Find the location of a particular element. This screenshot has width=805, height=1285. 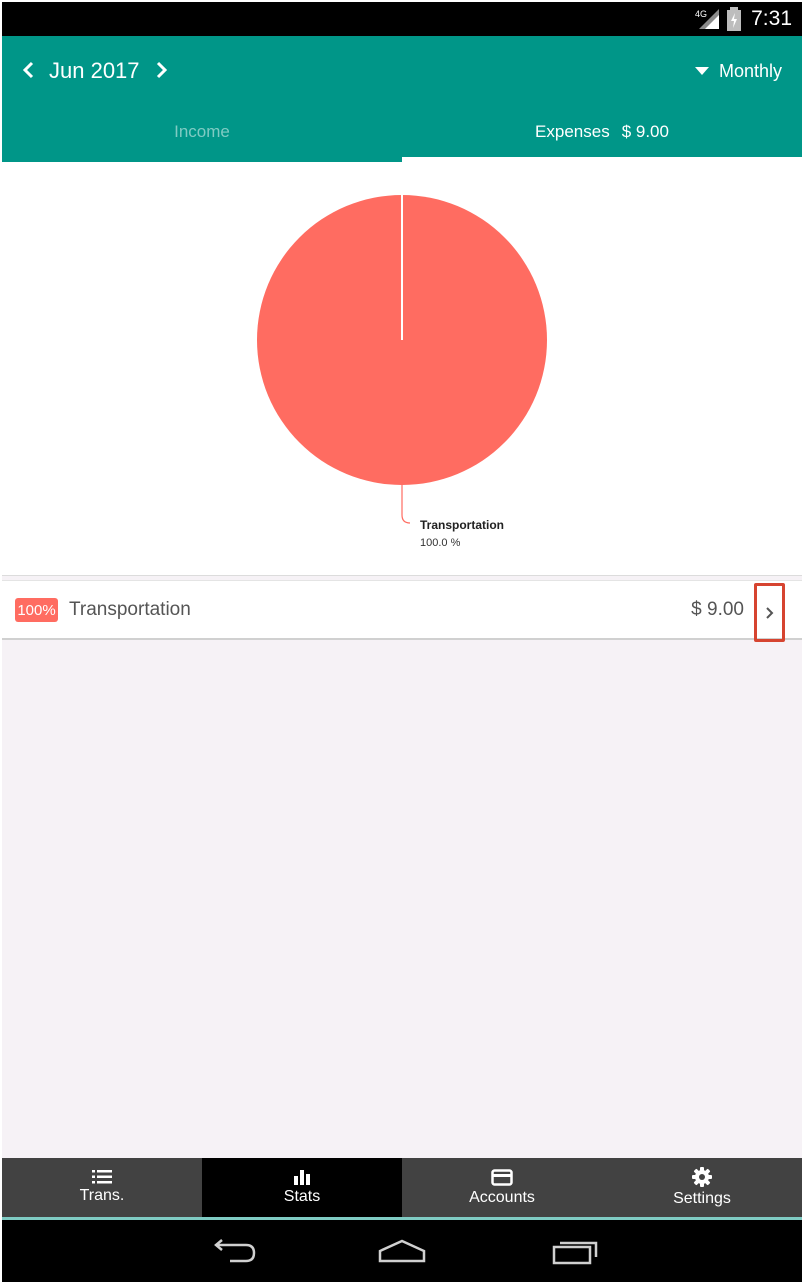

tab-expenses: Expenses $ 9.00 is located at coordinates (602, 132).